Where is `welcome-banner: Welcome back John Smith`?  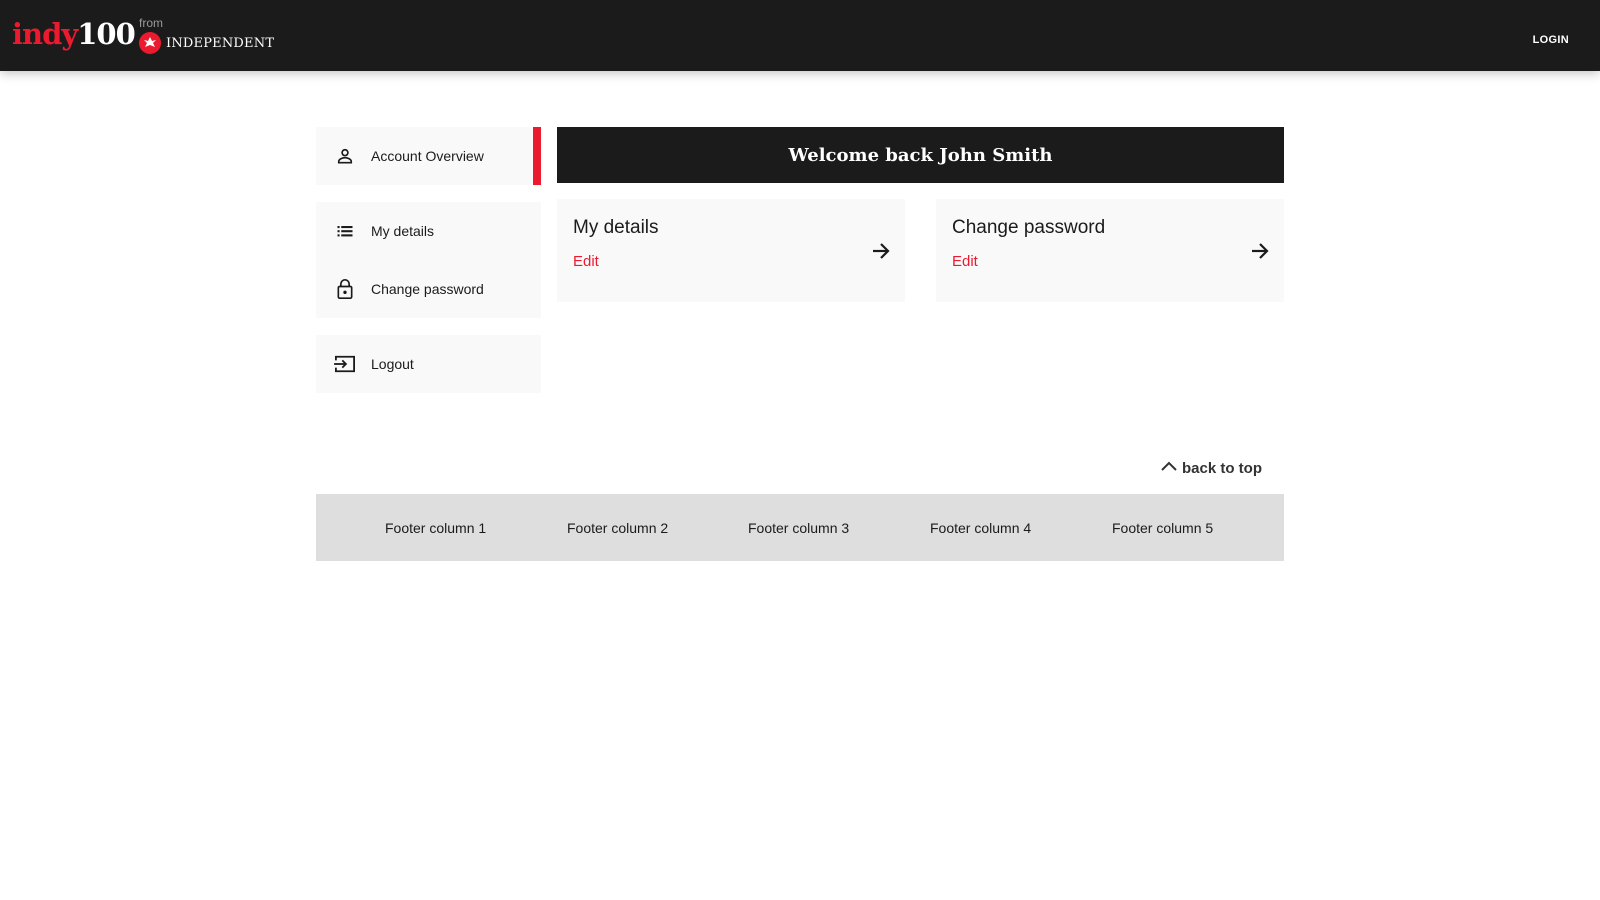 welcome-banner: Welcome back John Smith is located at coordinates (920, 155).